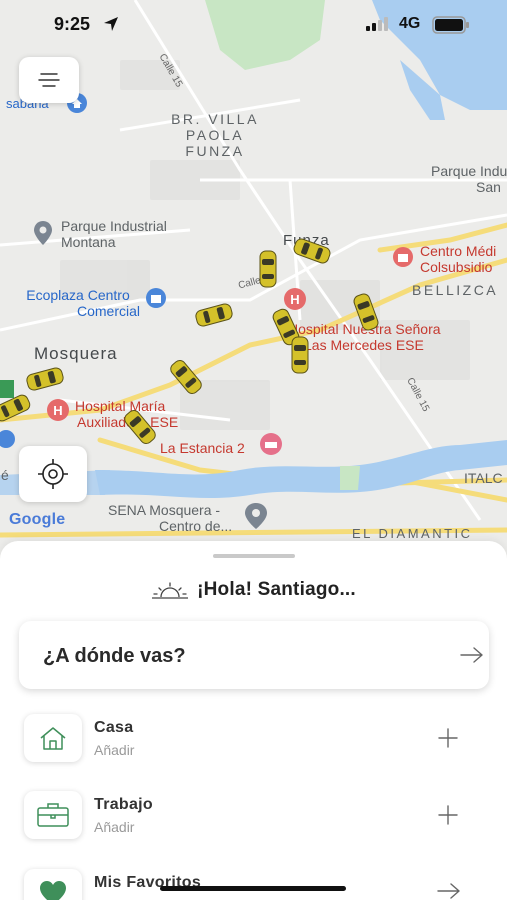  Describe the element at coordinates (111, 24) in the screenshot. I see `location-arrow-icon` at that location.